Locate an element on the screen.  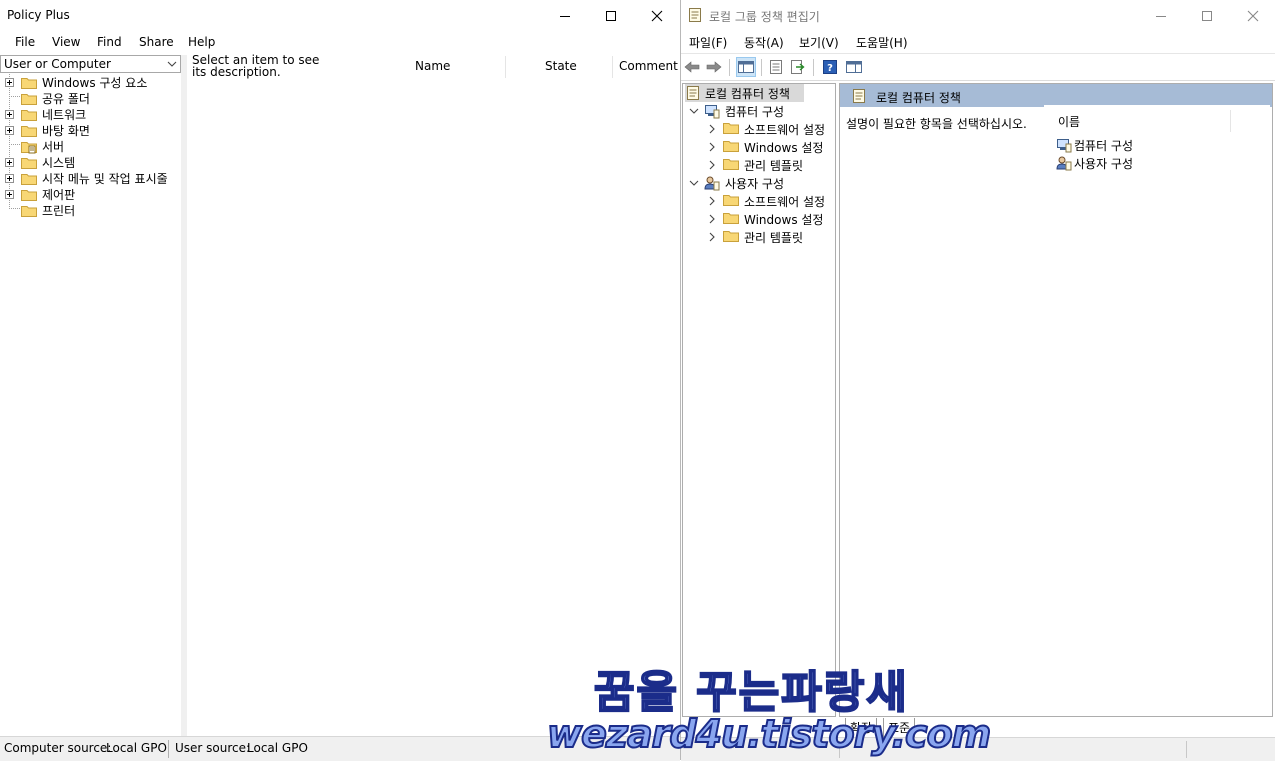
tree-item-control-panel: 제어판 is located at coordinates (90, 194).